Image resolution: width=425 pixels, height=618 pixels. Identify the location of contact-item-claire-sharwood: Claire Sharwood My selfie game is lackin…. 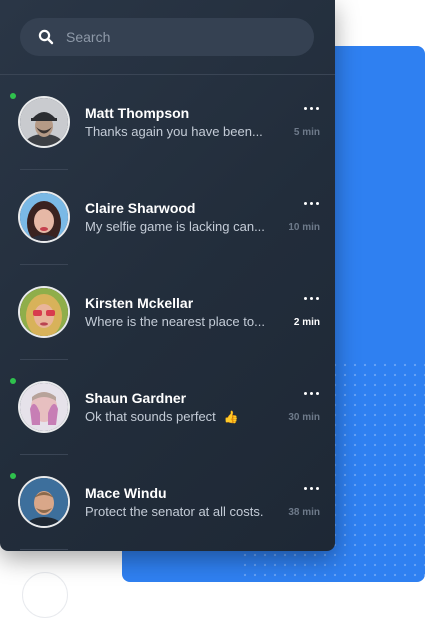
(167, 240).